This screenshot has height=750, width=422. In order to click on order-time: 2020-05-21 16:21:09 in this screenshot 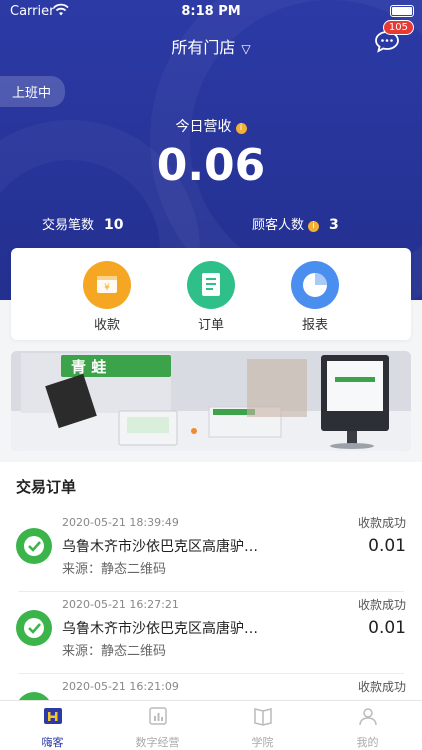, I will do `click(120, 686)`.